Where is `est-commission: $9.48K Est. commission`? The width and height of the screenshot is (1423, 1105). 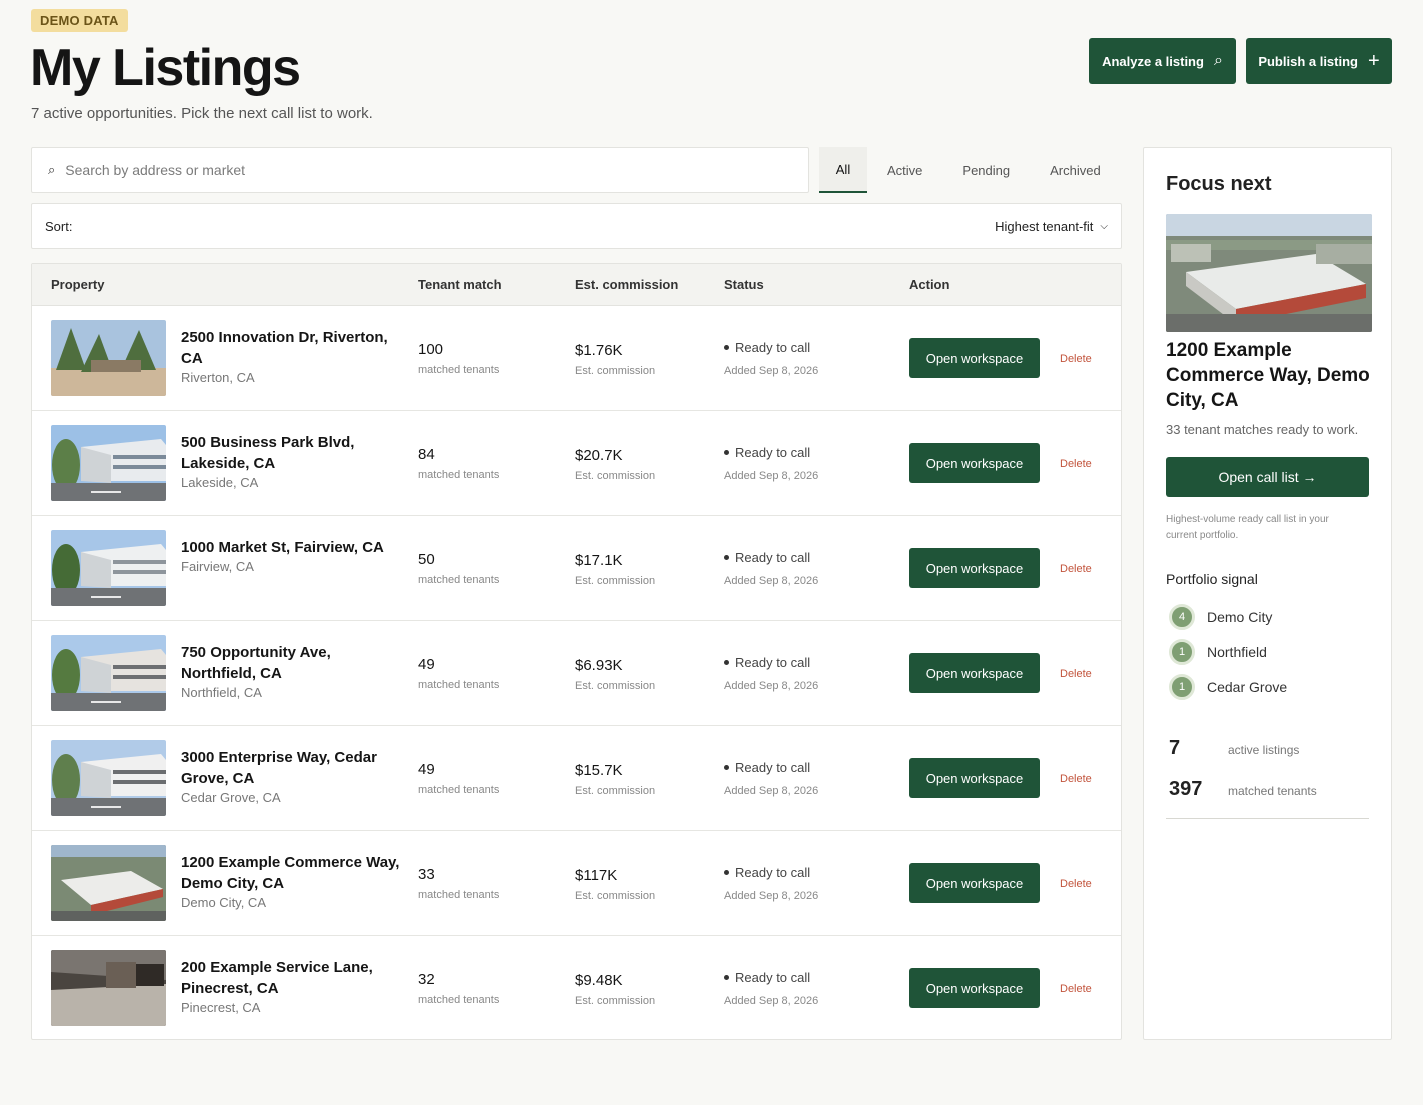
est-commission: $9.48K Est. commission is located at coordinates (615, 989).